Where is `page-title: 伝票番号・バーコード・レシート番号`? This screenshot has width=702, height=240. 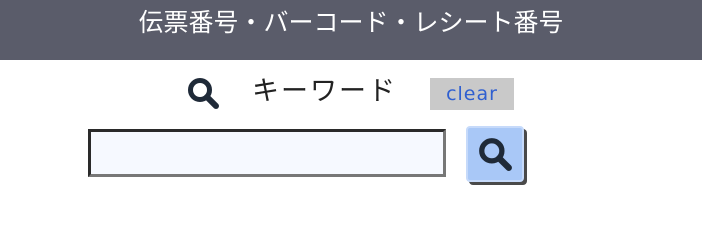
page-title: 伝票番号・バーコード・レシート番号 is located at coordinates (351, 22).